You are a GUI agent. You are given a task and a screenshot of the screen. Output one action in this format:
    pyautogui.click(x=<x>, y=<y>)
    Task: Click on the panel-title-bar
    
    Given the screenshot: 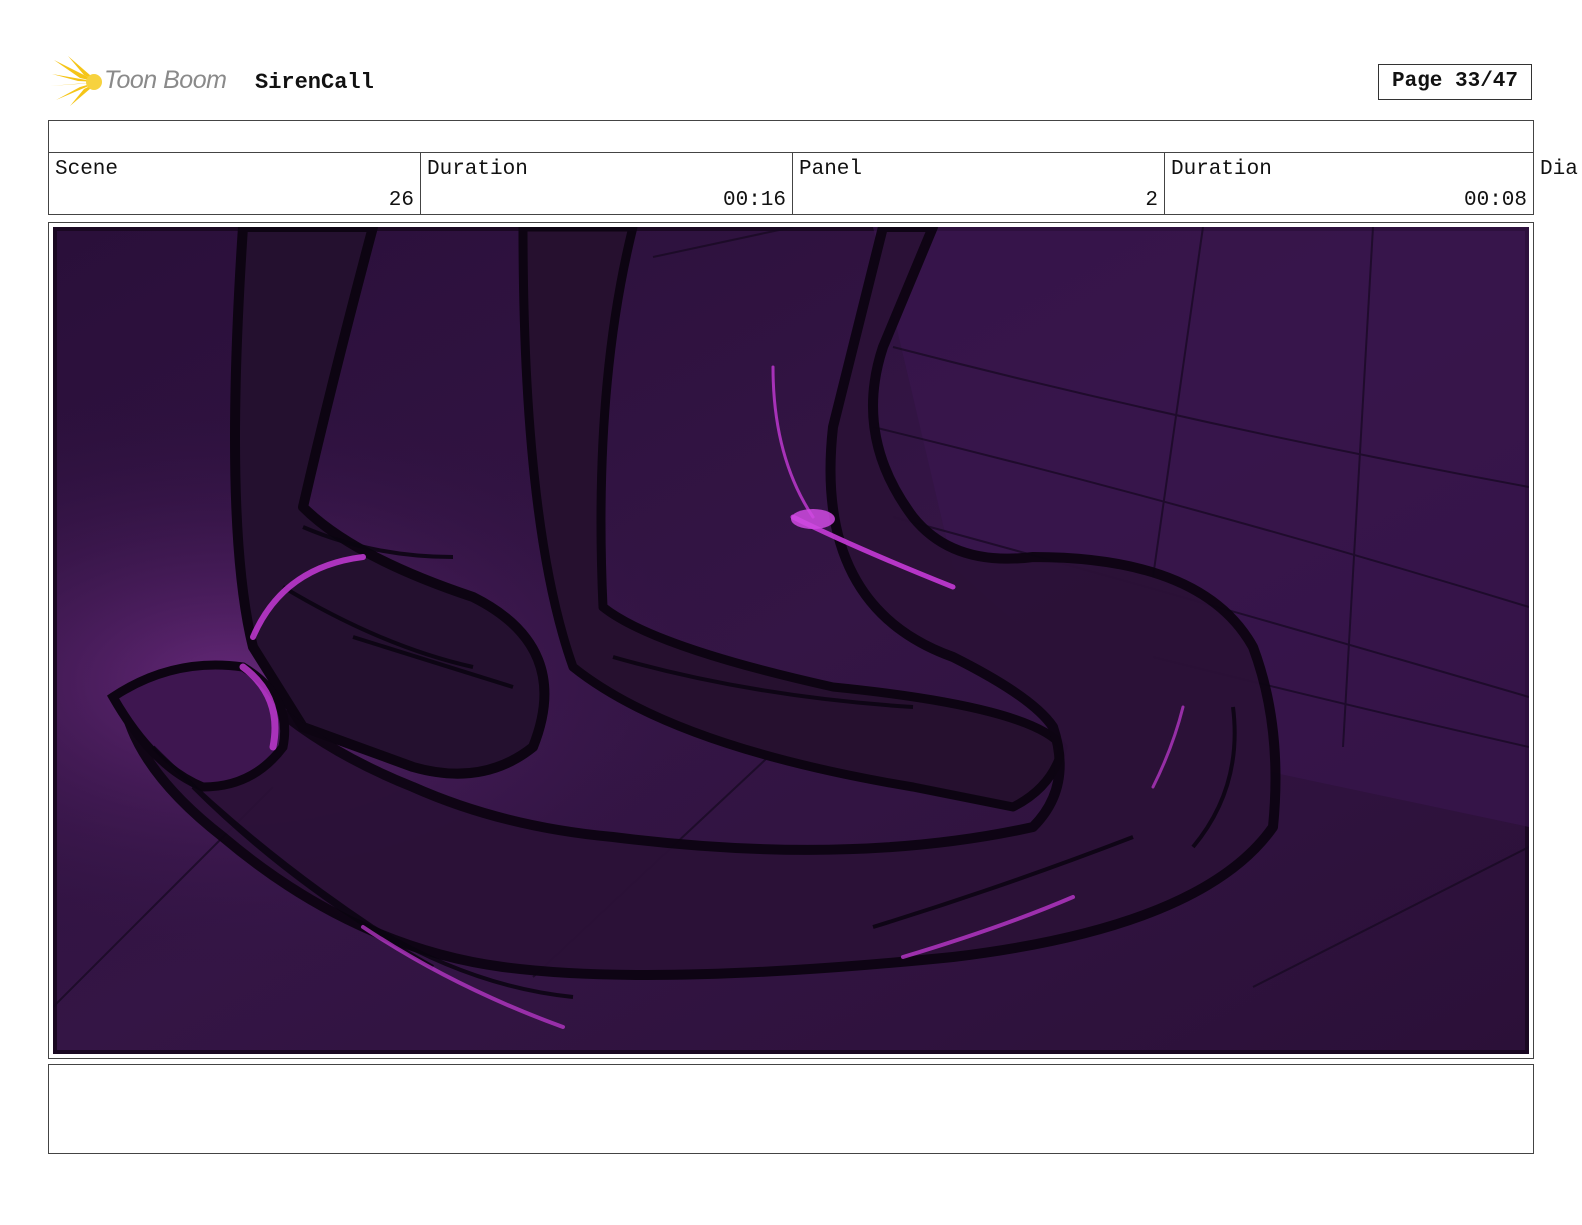 What is the action you would take?
    pyautogui.click(x=791, y=136)
    